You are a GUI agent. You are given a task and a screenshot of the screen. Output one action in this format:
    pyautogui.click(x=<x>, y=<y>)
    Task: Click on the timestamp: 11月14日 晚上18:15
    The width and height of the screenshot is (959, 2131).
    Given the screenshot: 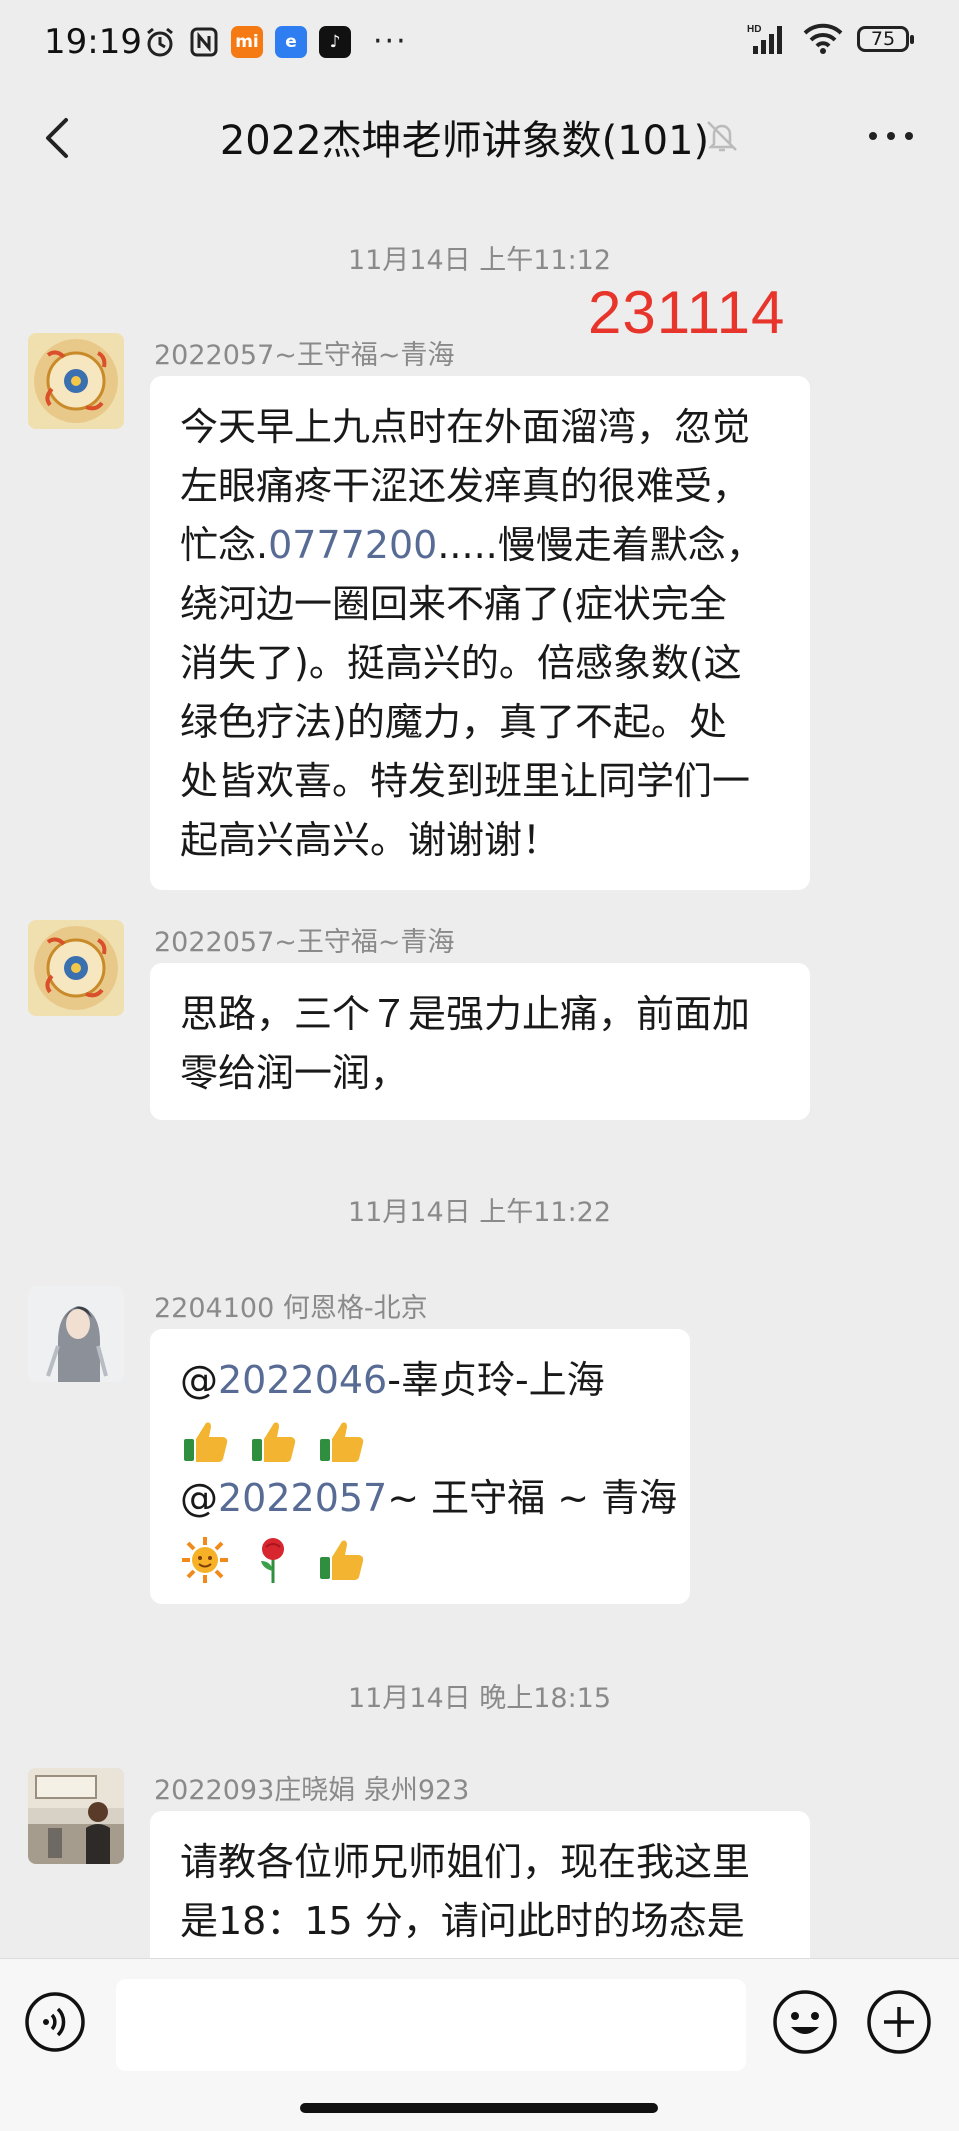 What is the action you would take?
    pyautogui.click(x=479, y=1698)
    